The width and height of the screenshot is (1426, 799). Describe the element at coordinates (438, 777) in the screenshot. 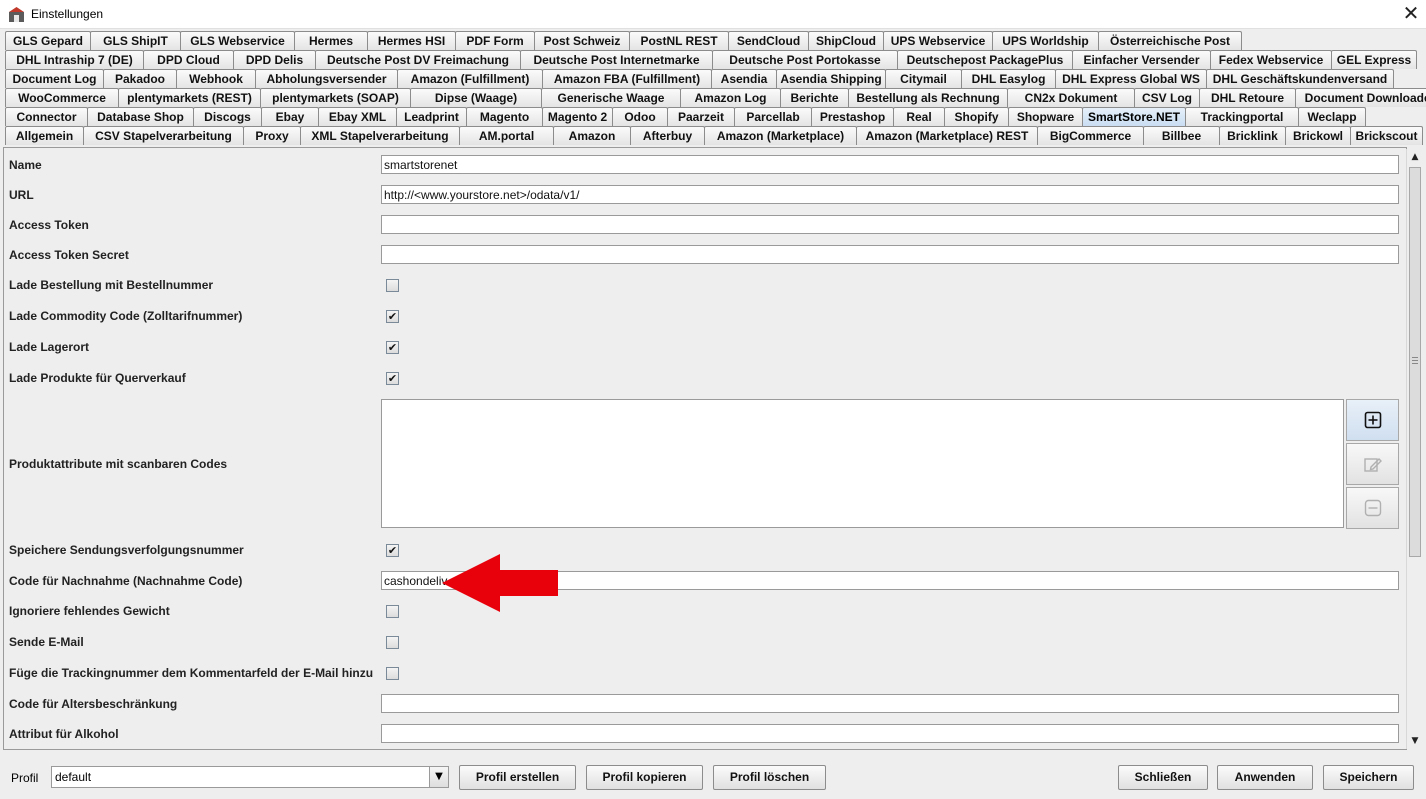

I see `chevron-down-icon: ▼` at that location.